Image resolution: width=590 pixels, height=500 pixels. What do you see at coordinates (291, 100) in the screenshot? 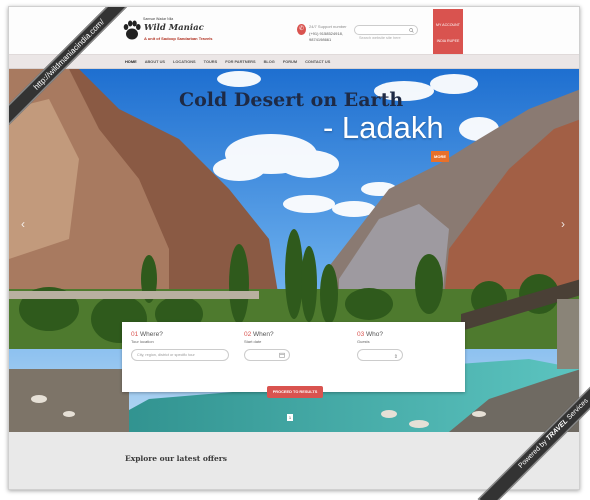
I see `hero-title: Cold Desert on Earth` at bounding box center [291, 100].